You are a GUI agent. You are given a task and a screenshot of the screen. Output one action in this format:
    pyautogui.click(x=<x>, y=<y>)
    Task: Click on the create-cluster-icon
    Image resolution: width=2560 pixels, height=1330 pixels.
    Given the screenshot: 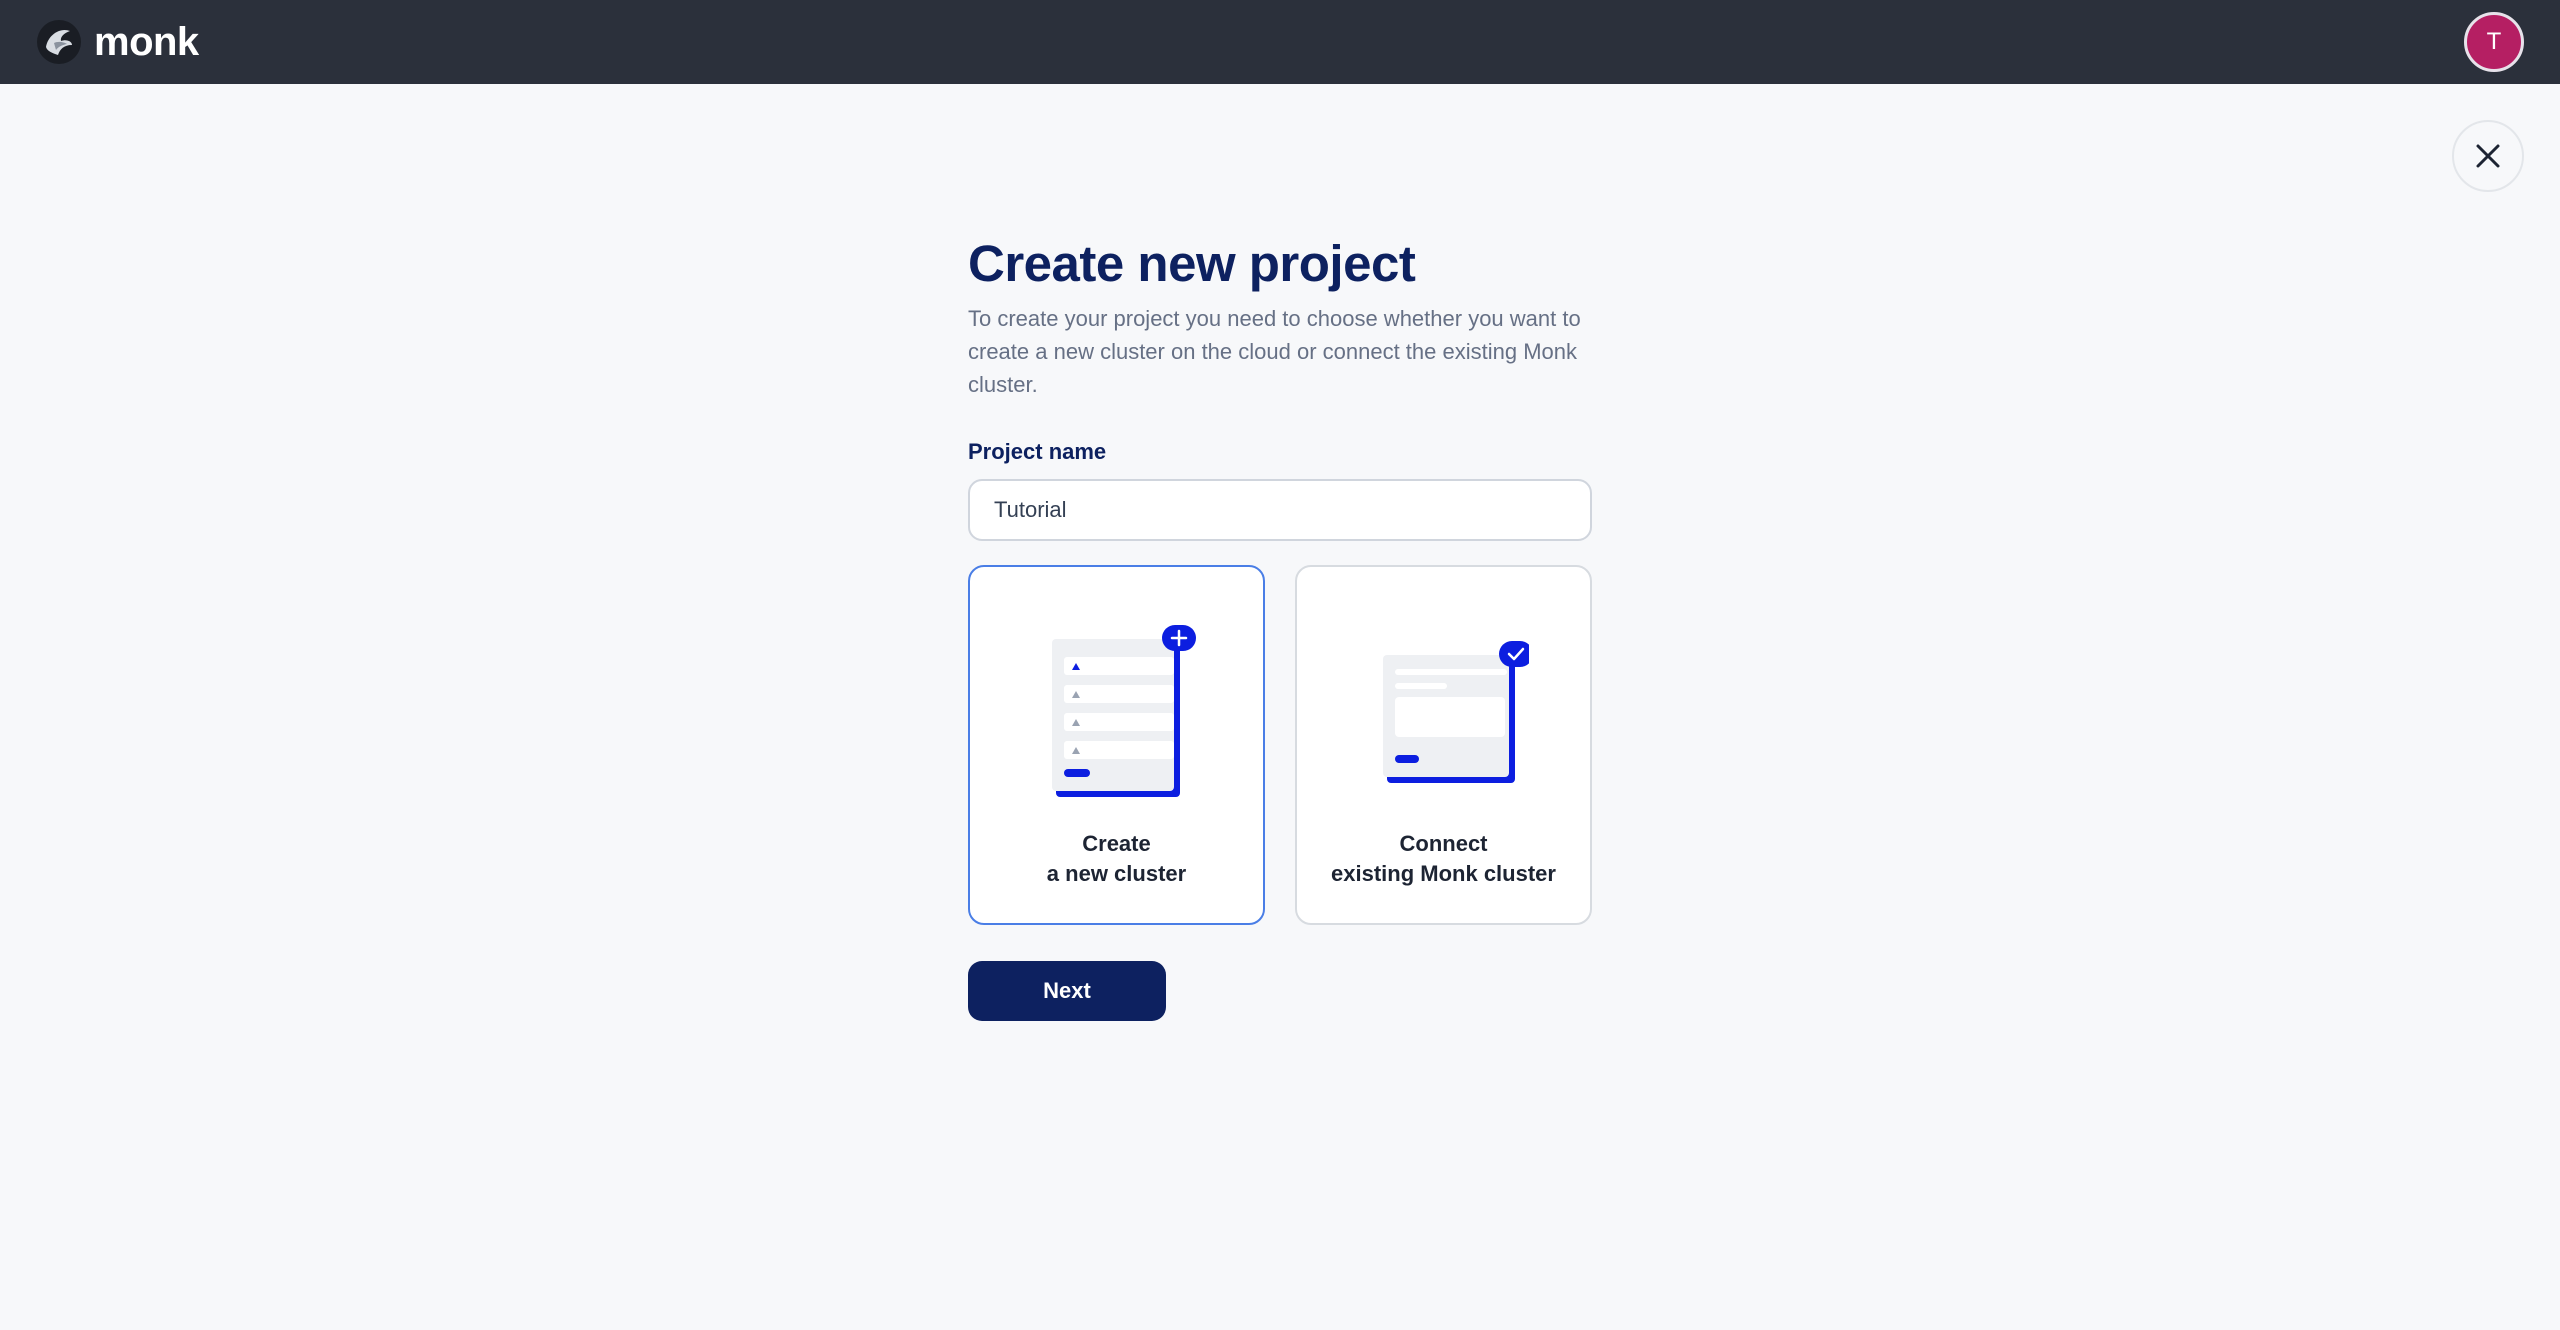 What is the action you would take?
    pyautogui.click(x=1123, y=711)
    